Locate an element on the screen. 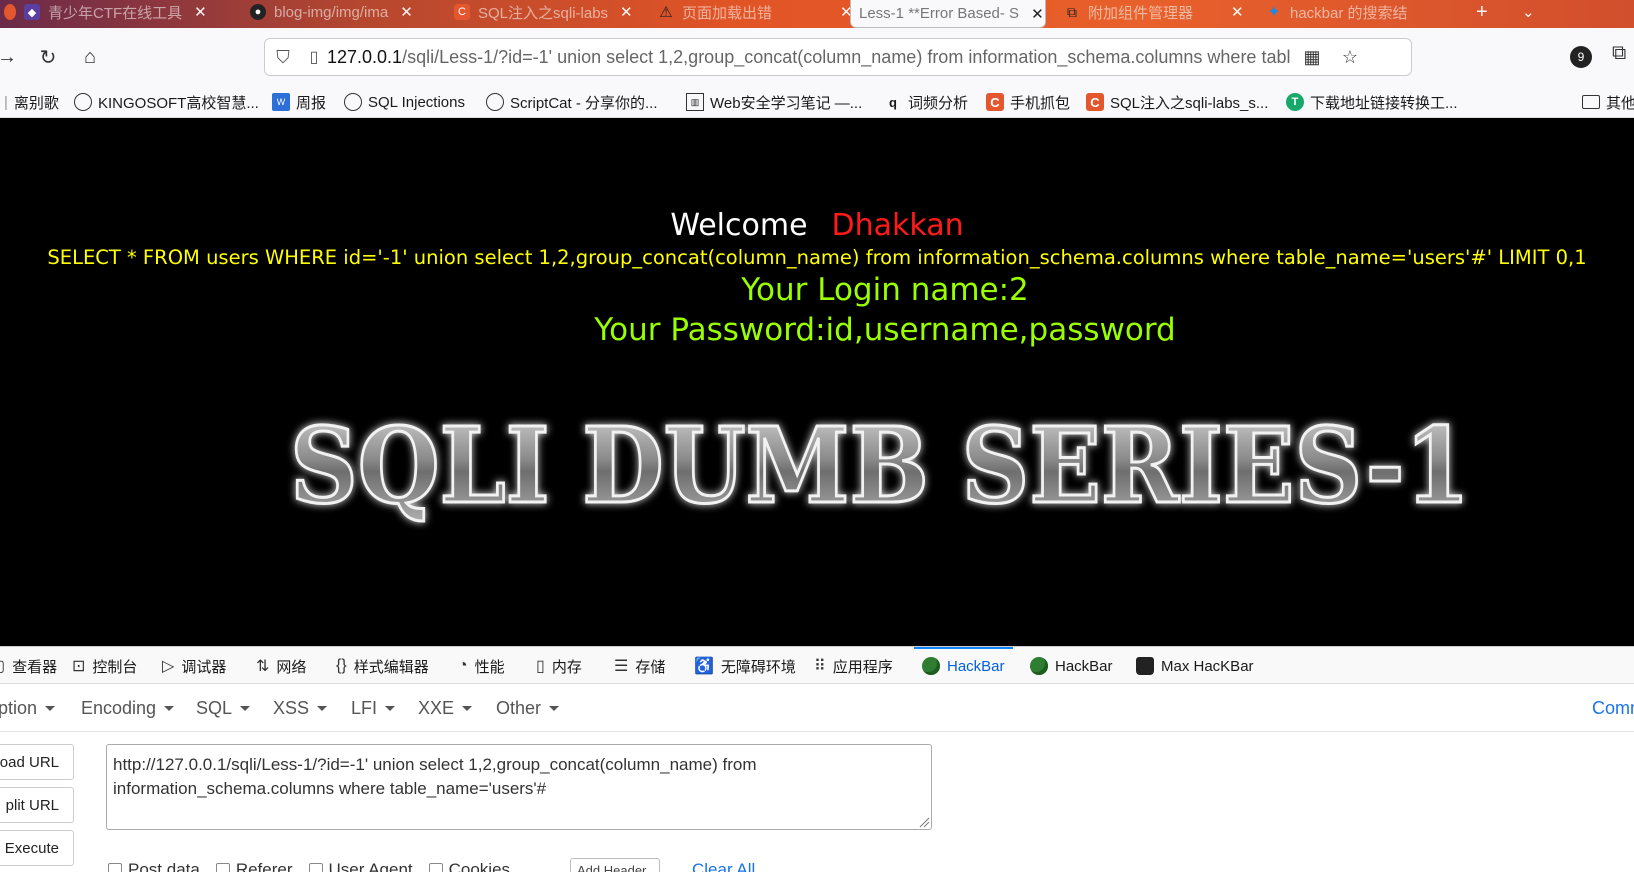 The height and width of the screenshot is (872, 1634). page-icon: ▯ is located at coordinates (314, 57).